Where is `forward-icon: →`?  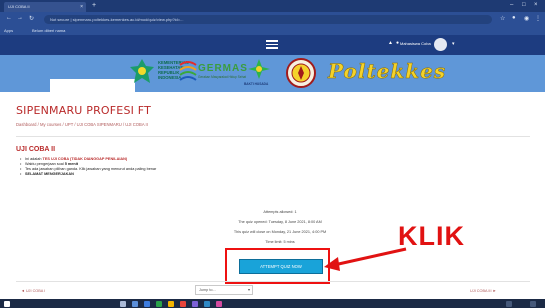
forward-icon: → is located at coordinates (20, 18).